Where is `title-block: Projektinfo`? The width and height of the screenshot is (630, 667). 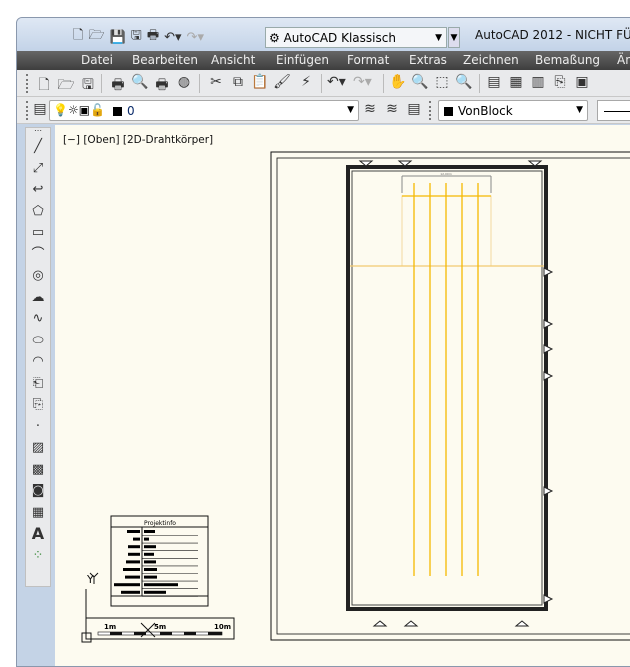 title-block: Projektinfo is located at coordinates (159, 561).